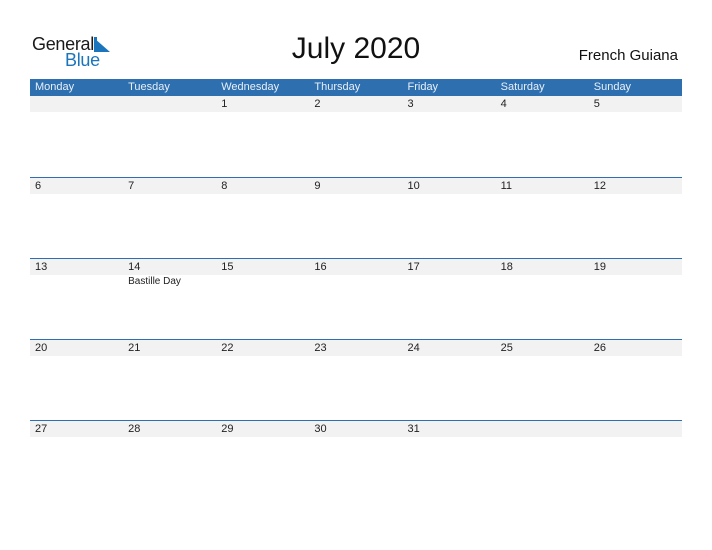 This screenshot has height=550, width=712. I want to click on week-row: 1 2 3 4 5, so click(356, 136).